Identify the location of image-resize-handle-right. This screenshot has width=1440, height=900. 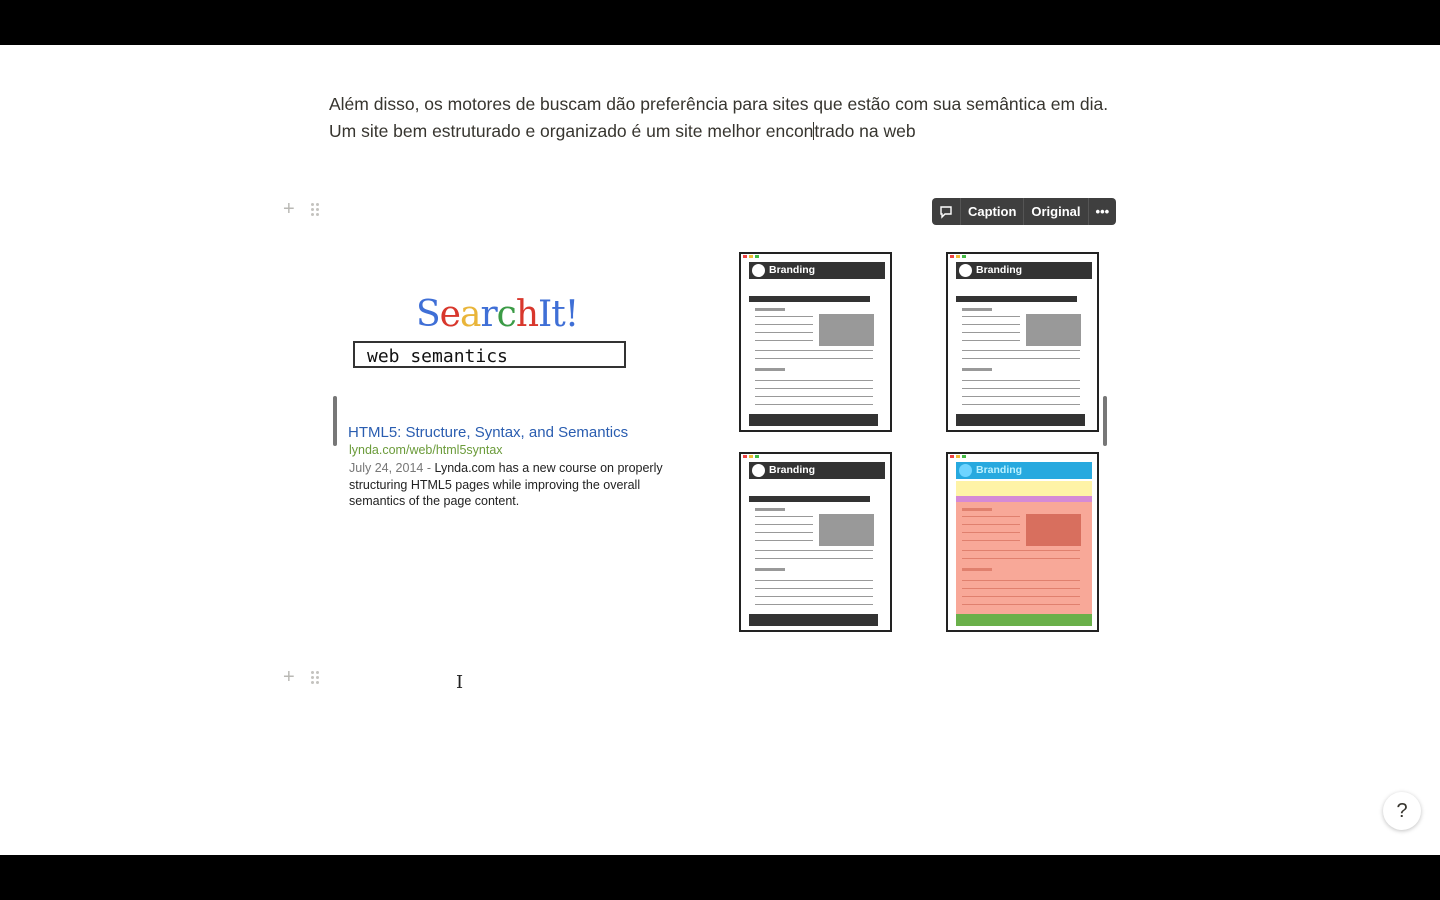
(1105, 421).